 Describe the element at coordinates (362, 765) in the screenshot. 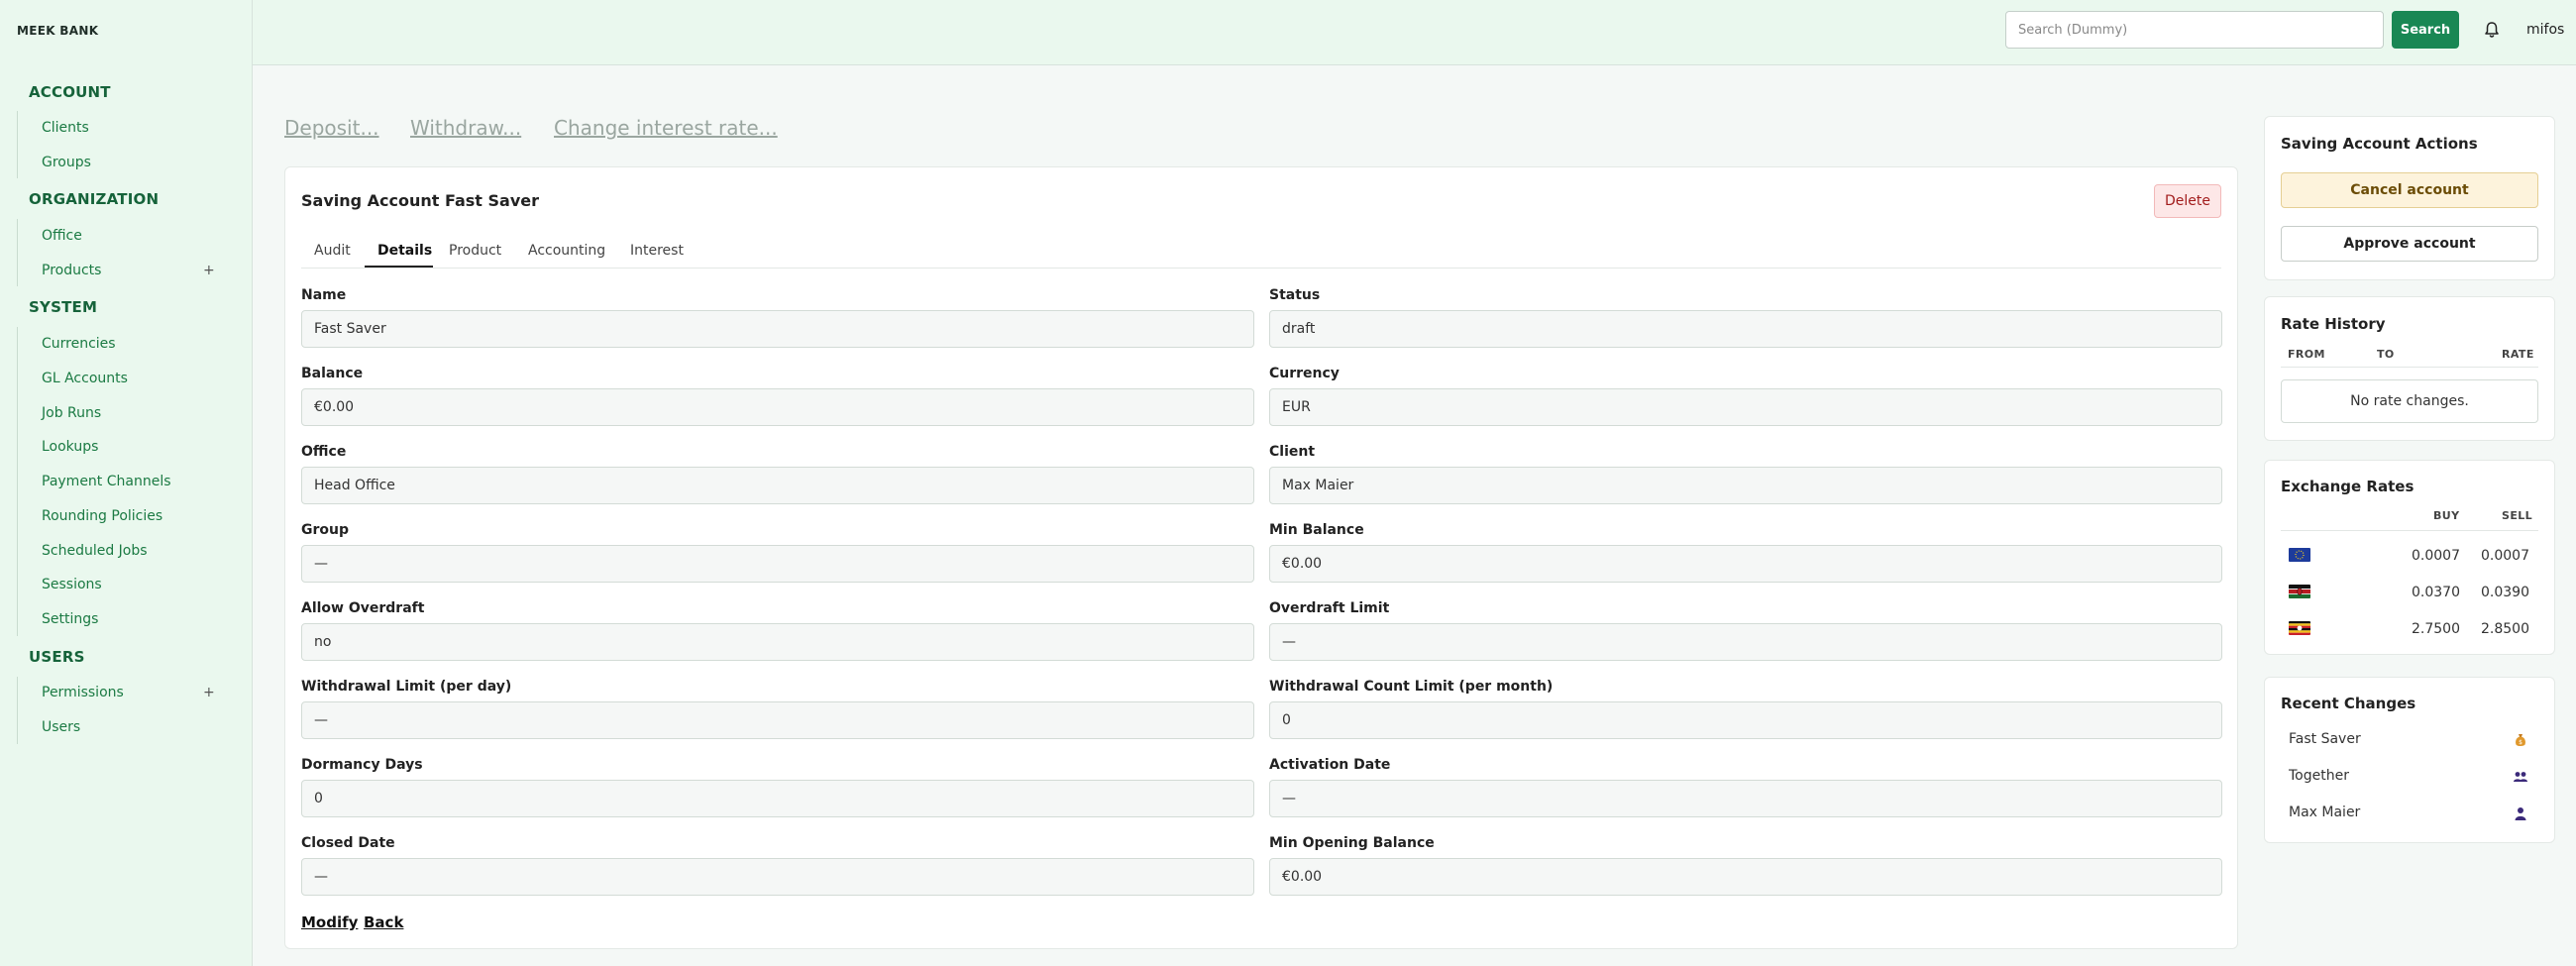

I see `dormancy-days-label: Dormancy Days` at that location.